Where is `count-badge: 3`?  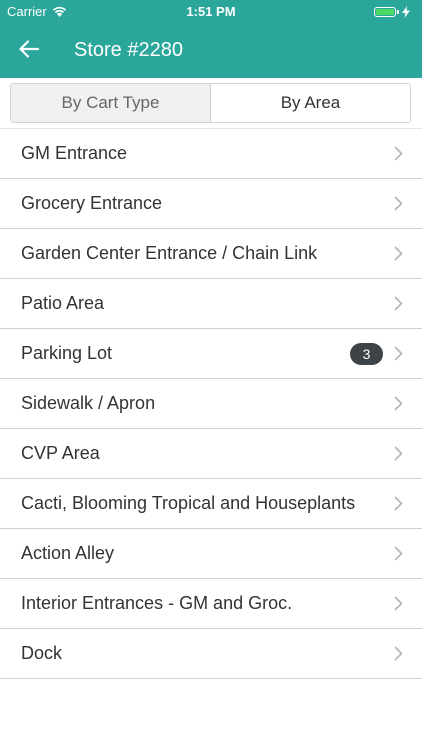 count-badge: 3 is located at coordinates (366, 354).